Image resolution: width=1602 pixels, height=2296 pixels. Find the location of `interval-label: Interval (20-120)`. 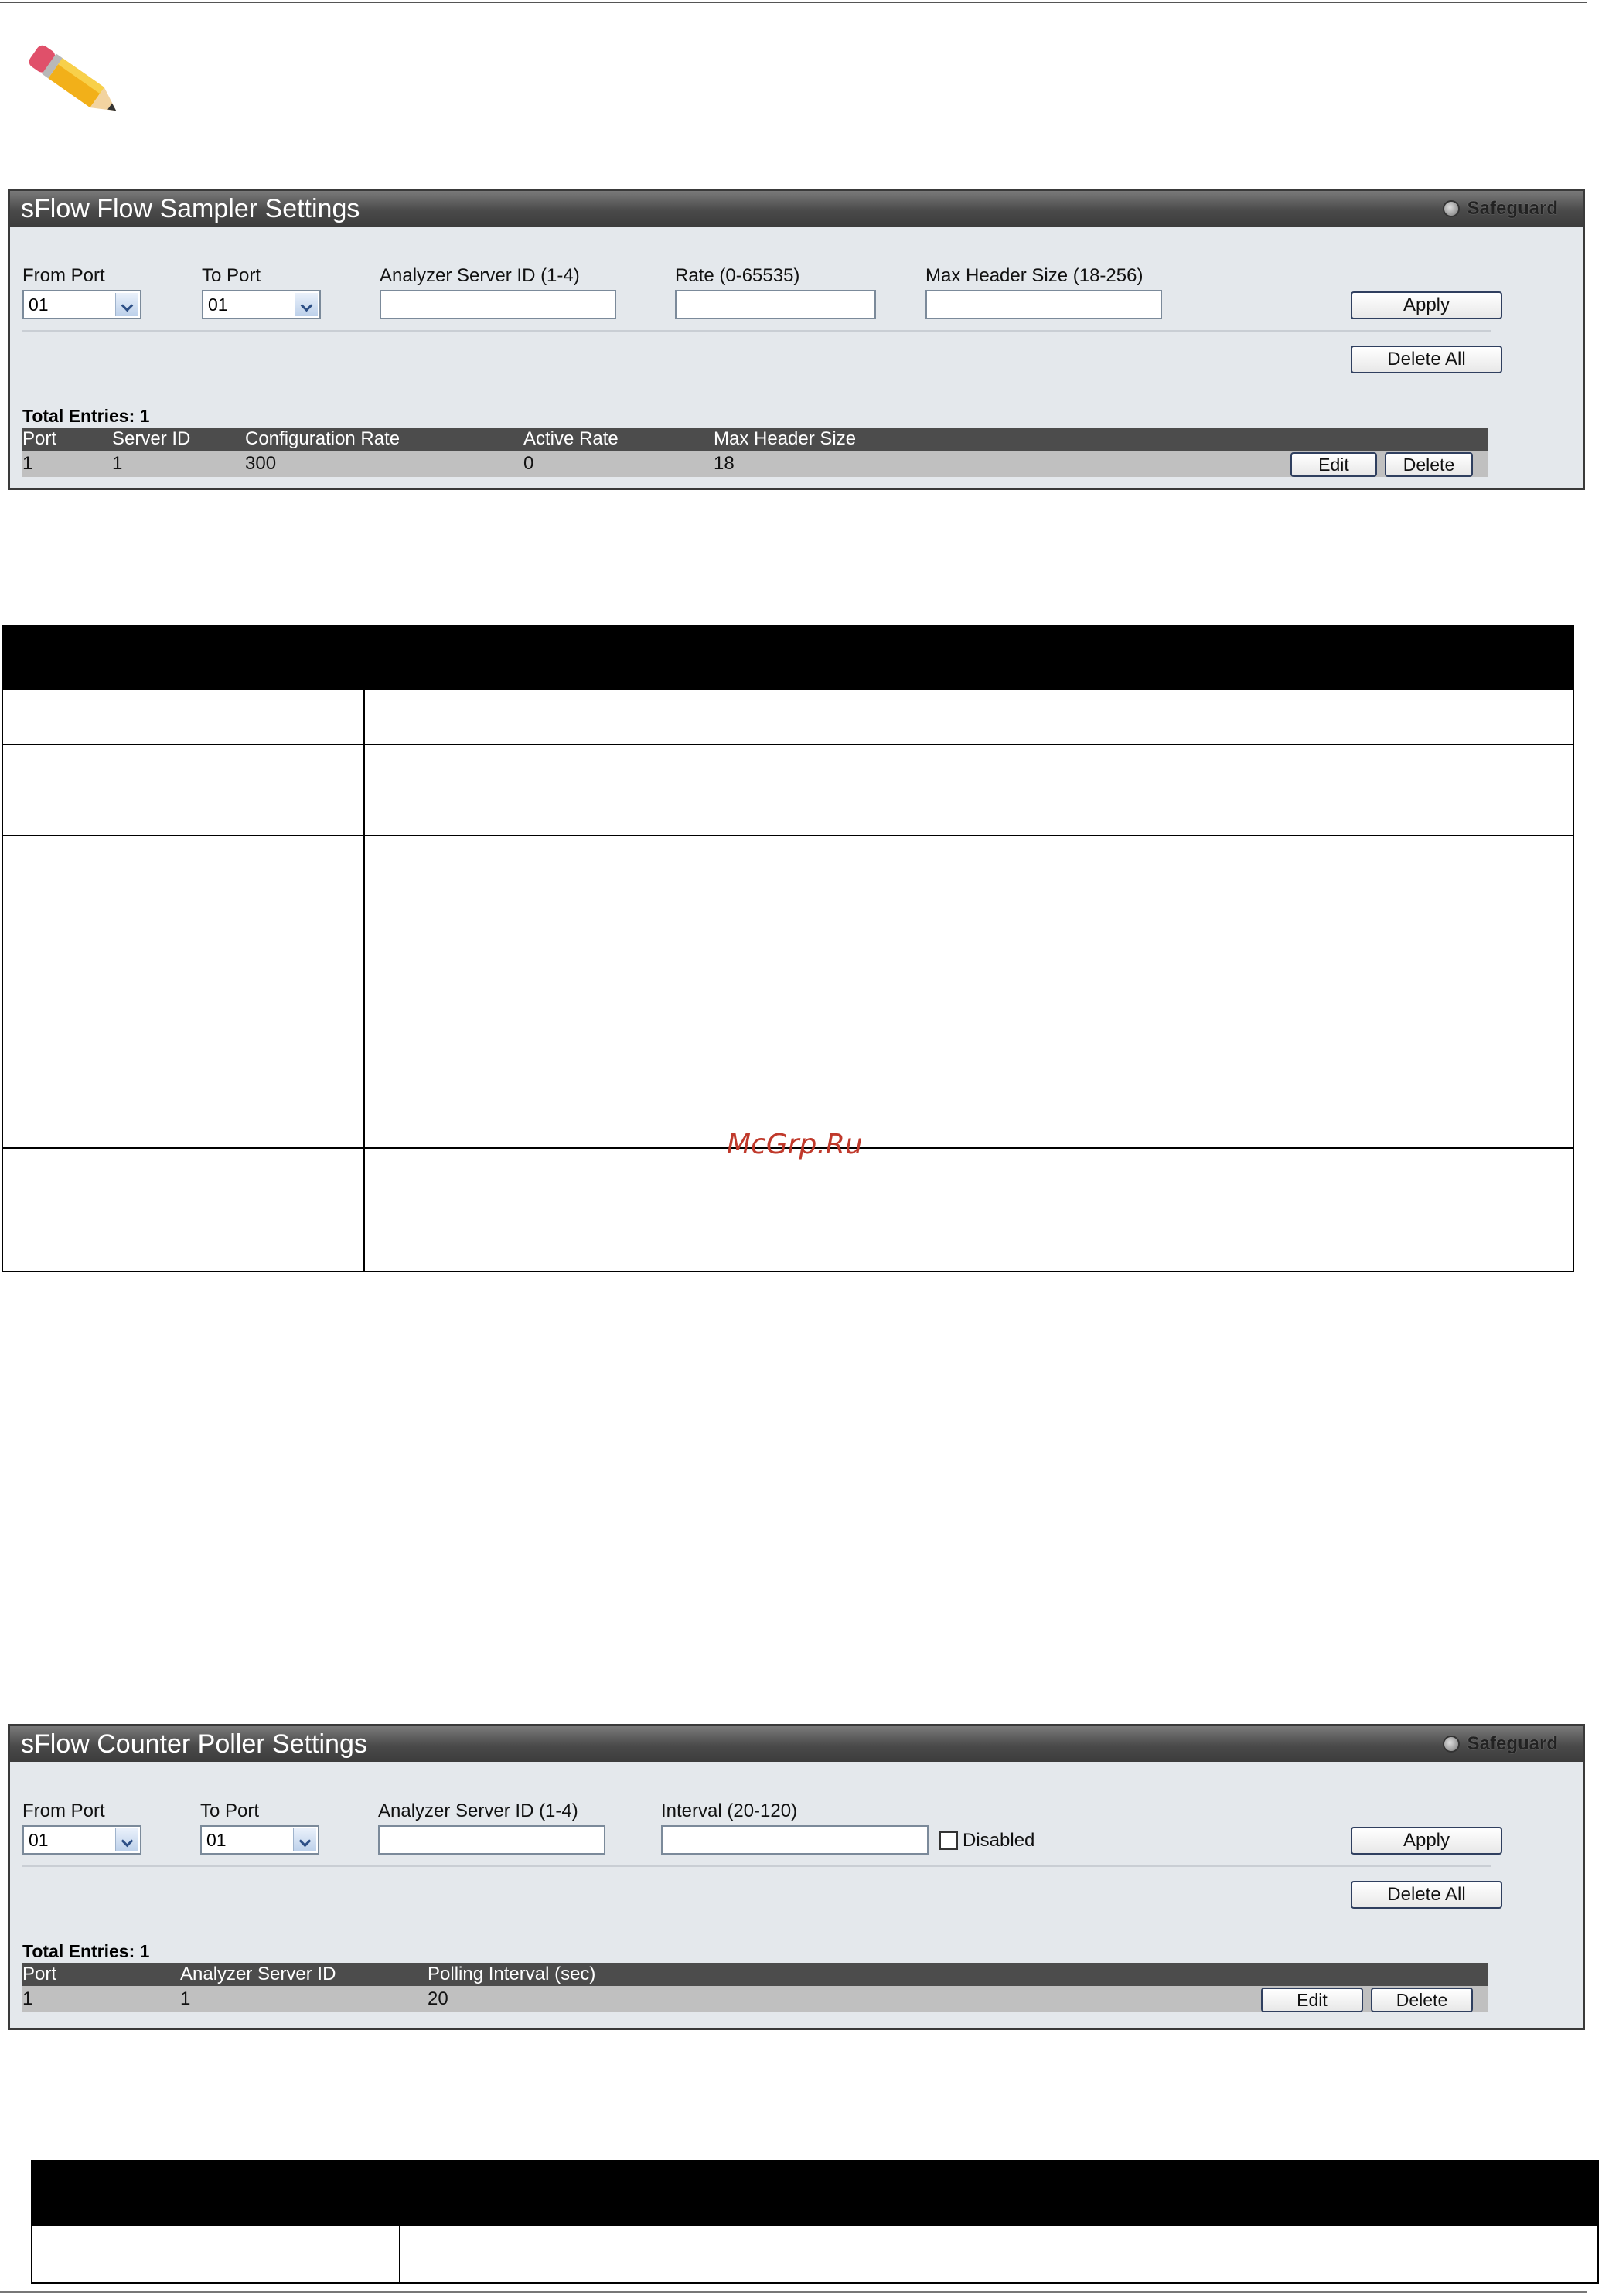

interval-label: Interval (20-120) is located at coordinates (729, 1810).